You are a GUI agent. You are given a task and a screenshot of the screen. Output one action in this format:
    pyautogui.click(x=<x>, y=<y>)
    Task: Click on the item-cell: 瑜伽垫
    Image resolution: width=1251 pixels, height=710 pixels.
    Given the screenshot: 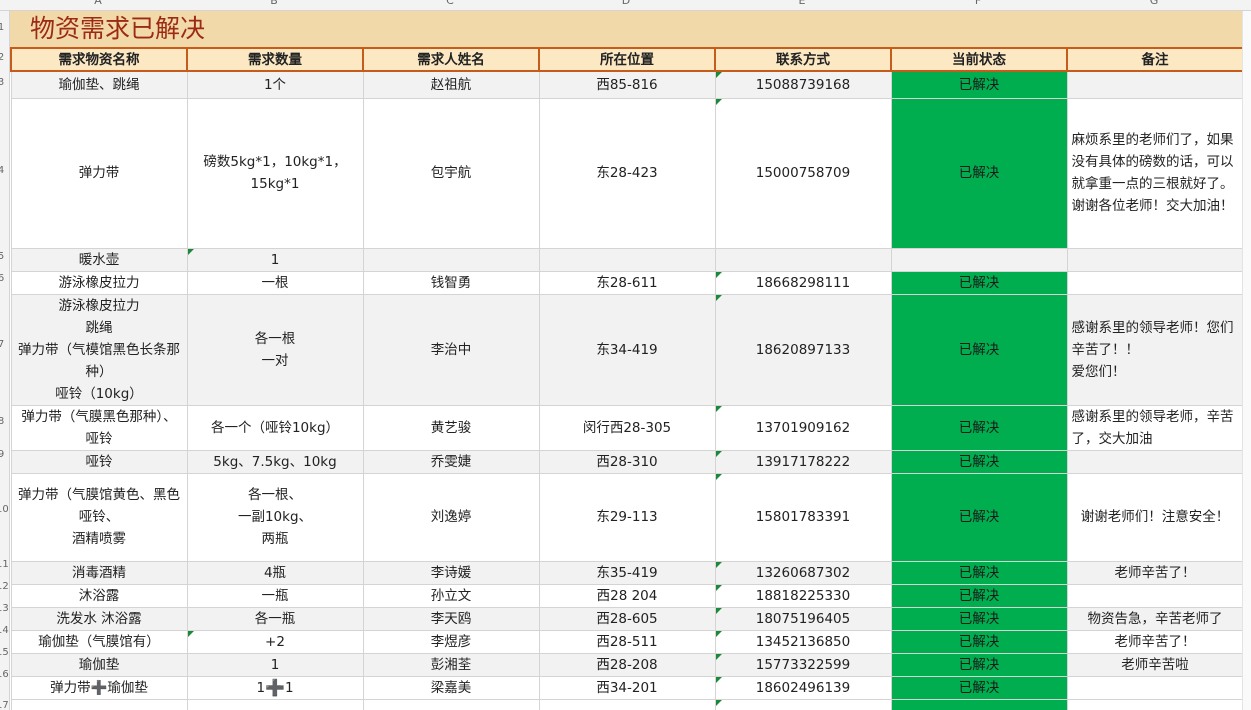 What is the action you would take?
    pyautogui.click(x=99, y=664)
    